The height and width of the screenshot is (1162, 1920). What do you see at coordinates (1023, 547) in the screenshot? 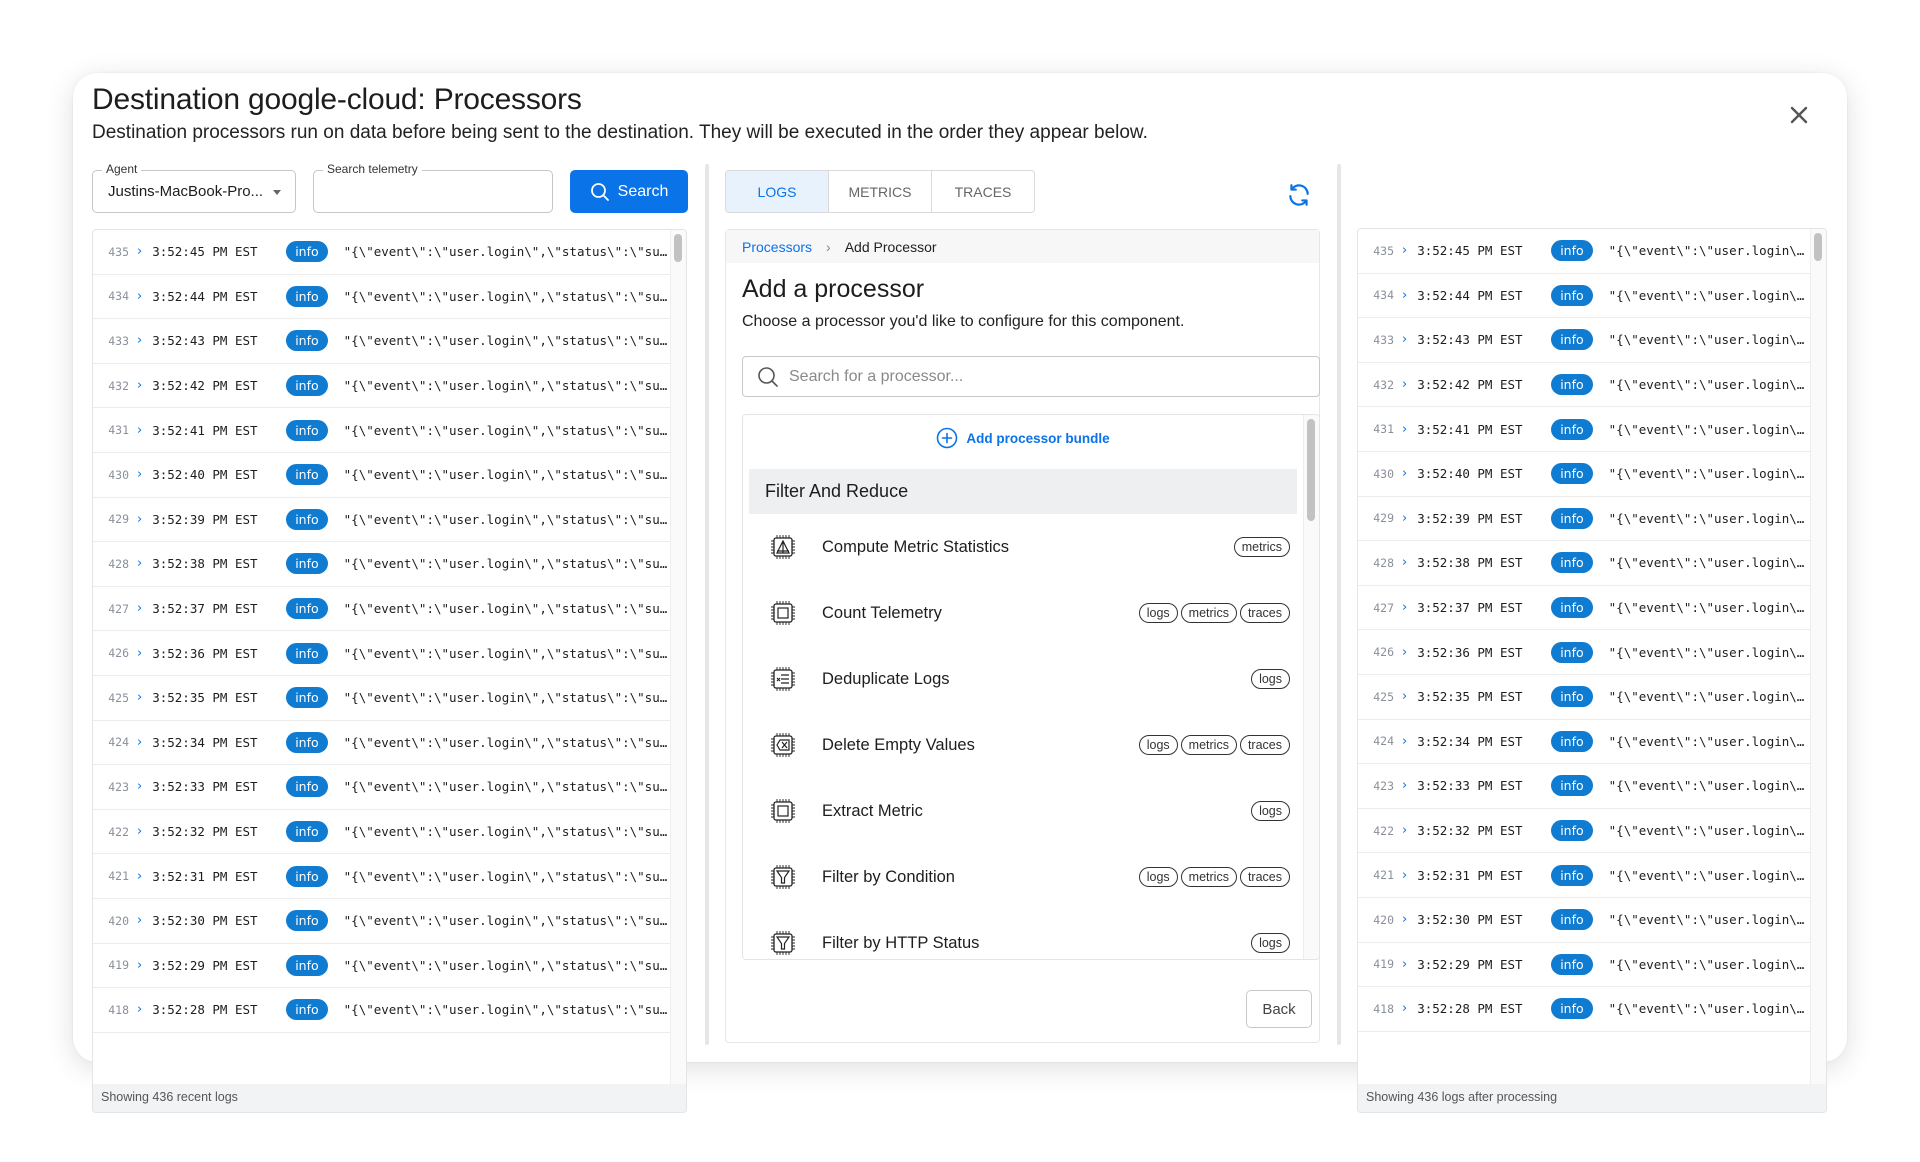
I see `processor-item: Compute Metric Statistics metrics` at bounding box center [1023, 547].